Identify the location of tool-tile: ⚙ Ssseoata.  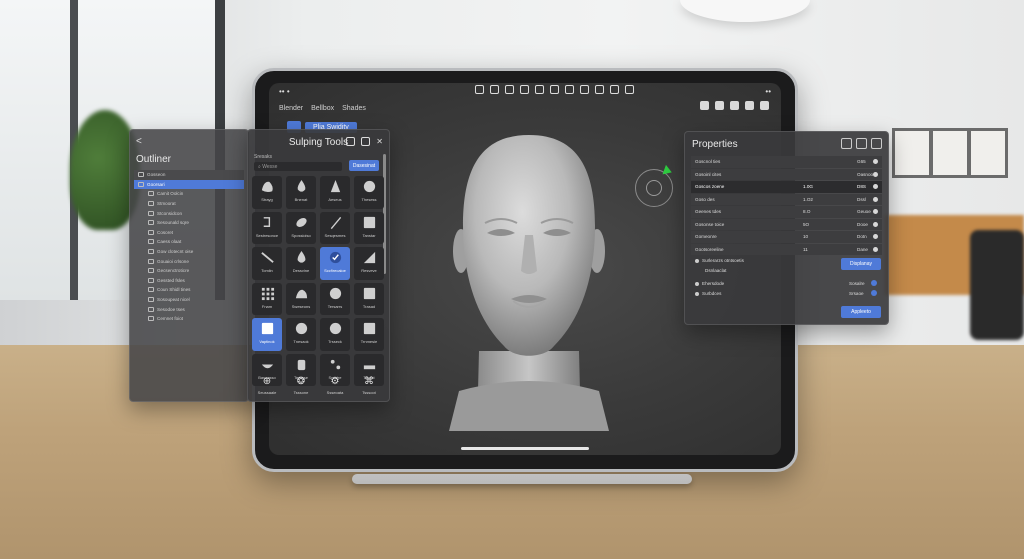
(335, 386).